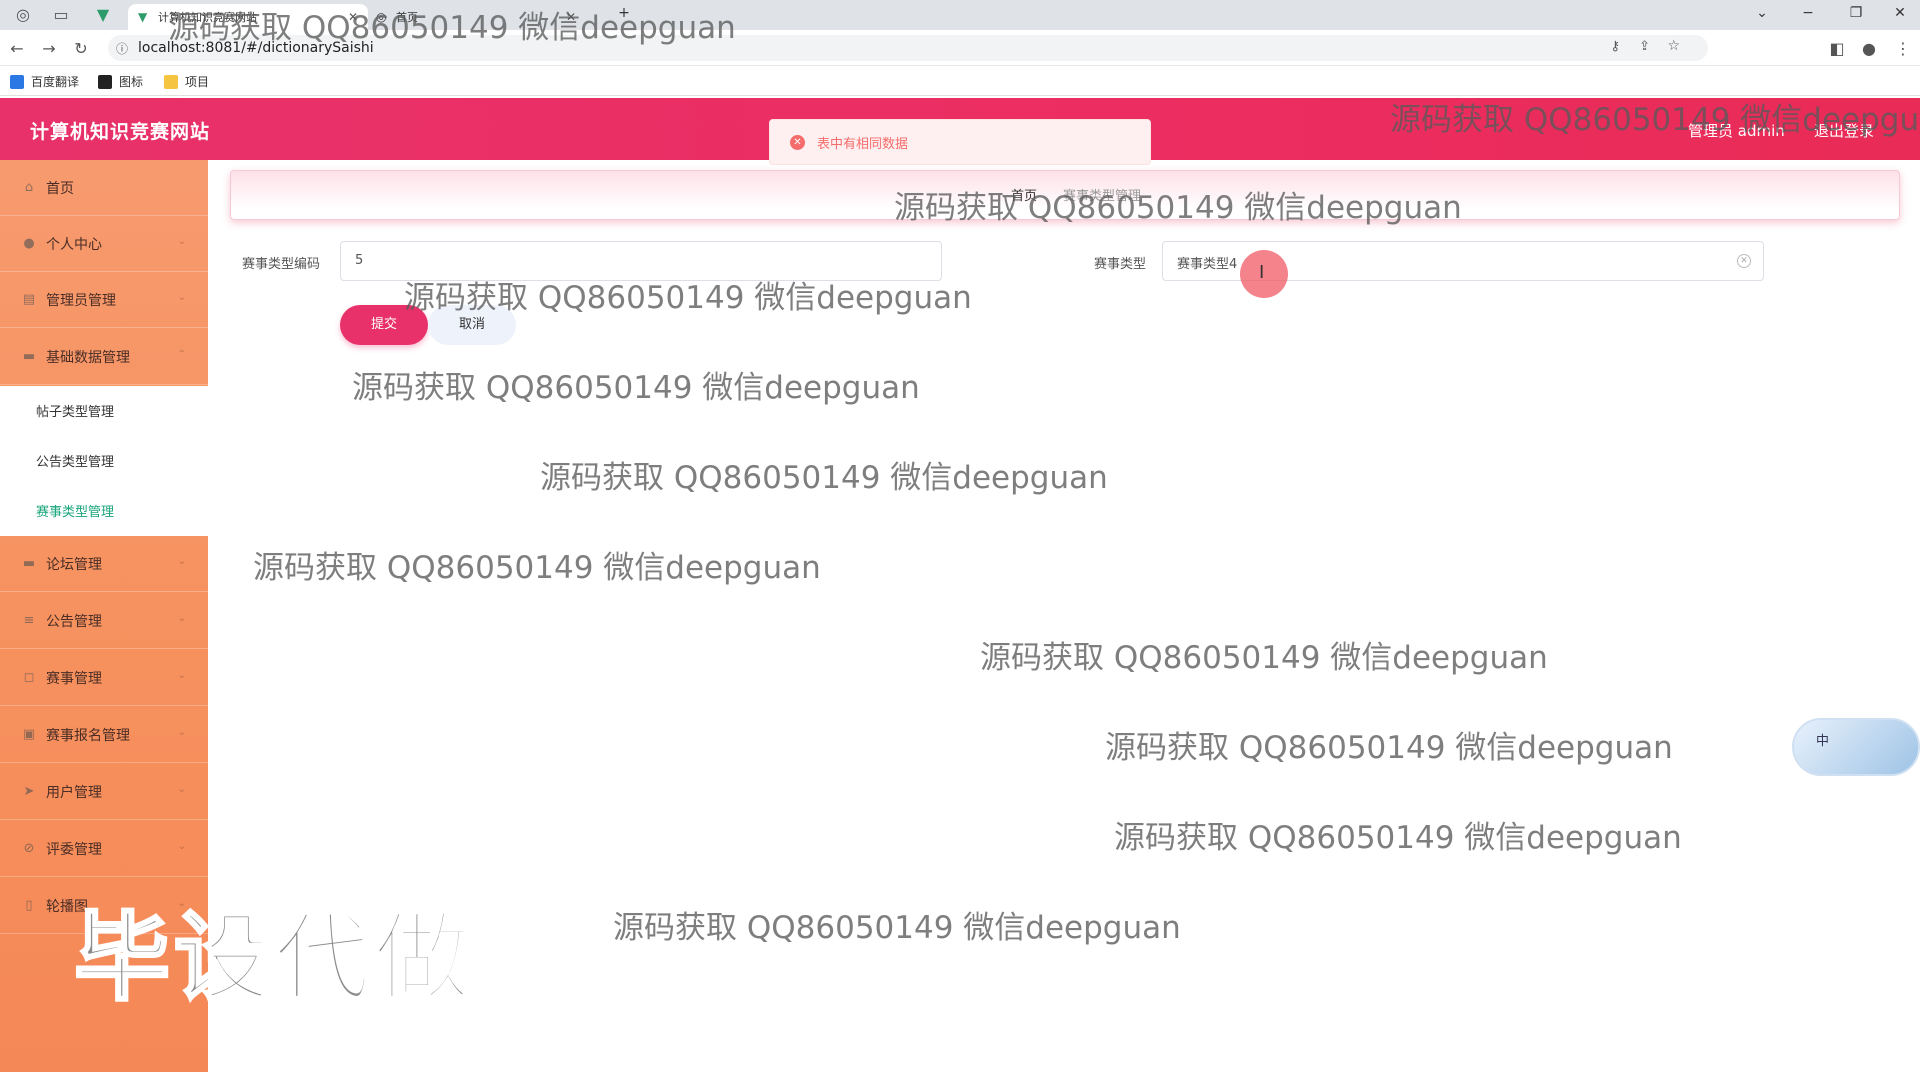 The image size is (1920, 1072). Describe the element at coordinates (29, 677) in the screenshot. I see `event-icon: ◻` at that location.